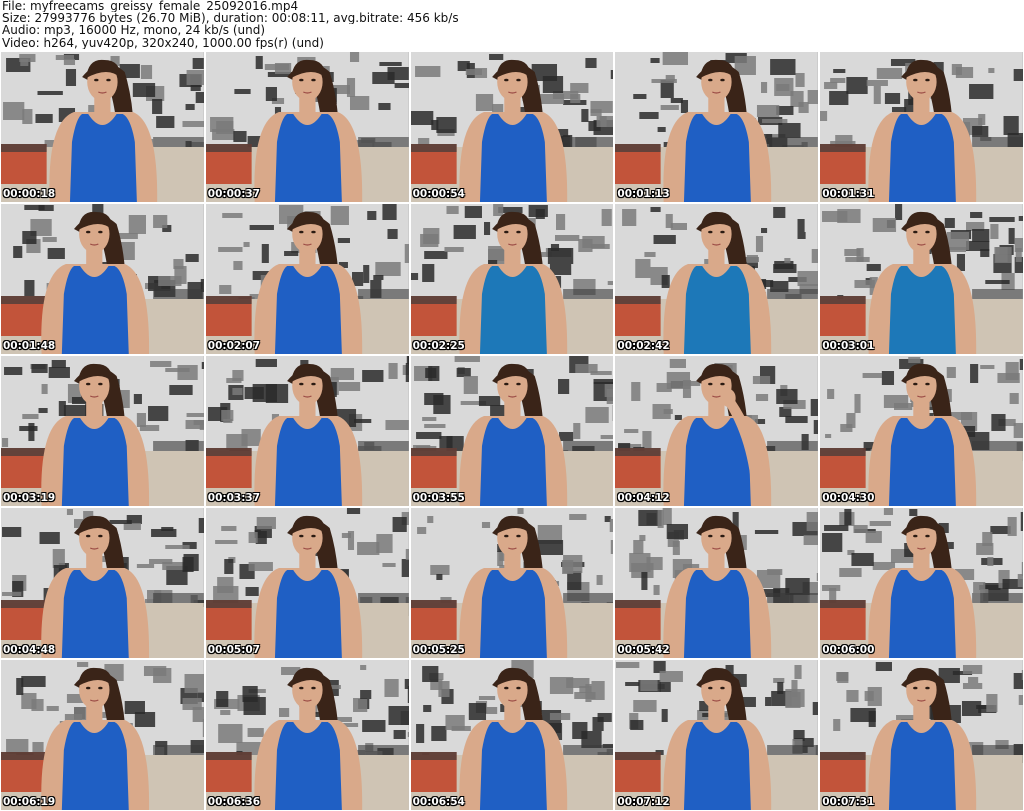 The width and height of the screenshot is (1024, 811). What do you see at coordinates (29, 802) in the screenshot?
I see `thumbnail-timestamp: 00:06:19` at bounding box center [29, 802].